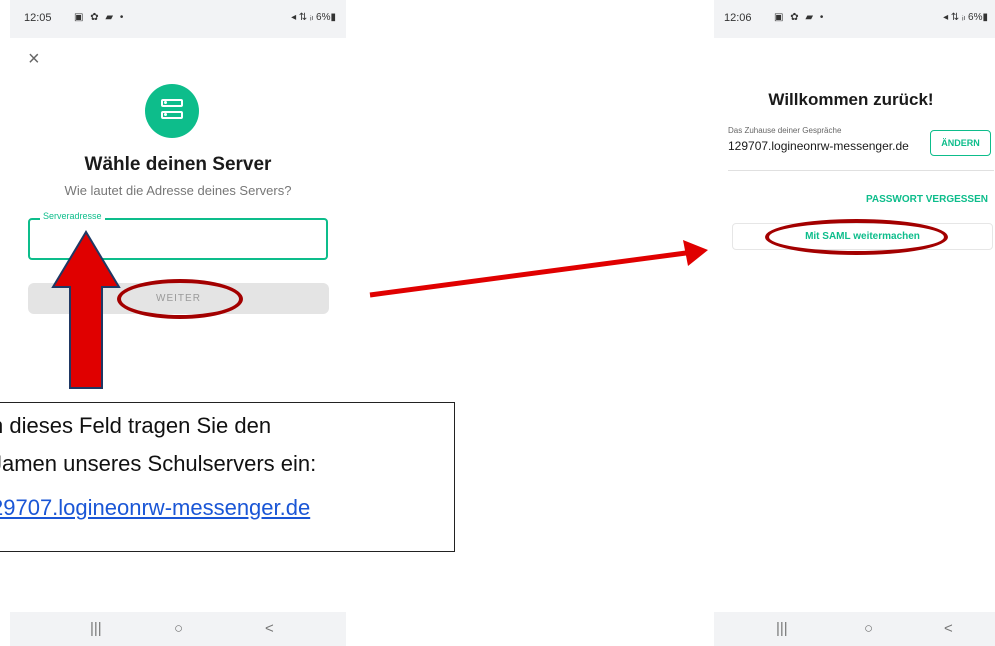 This screenshot has height=646, width=995. I want to click on instruction-line-1: n dieses Feld tragen Sie den, so click(136, 425).